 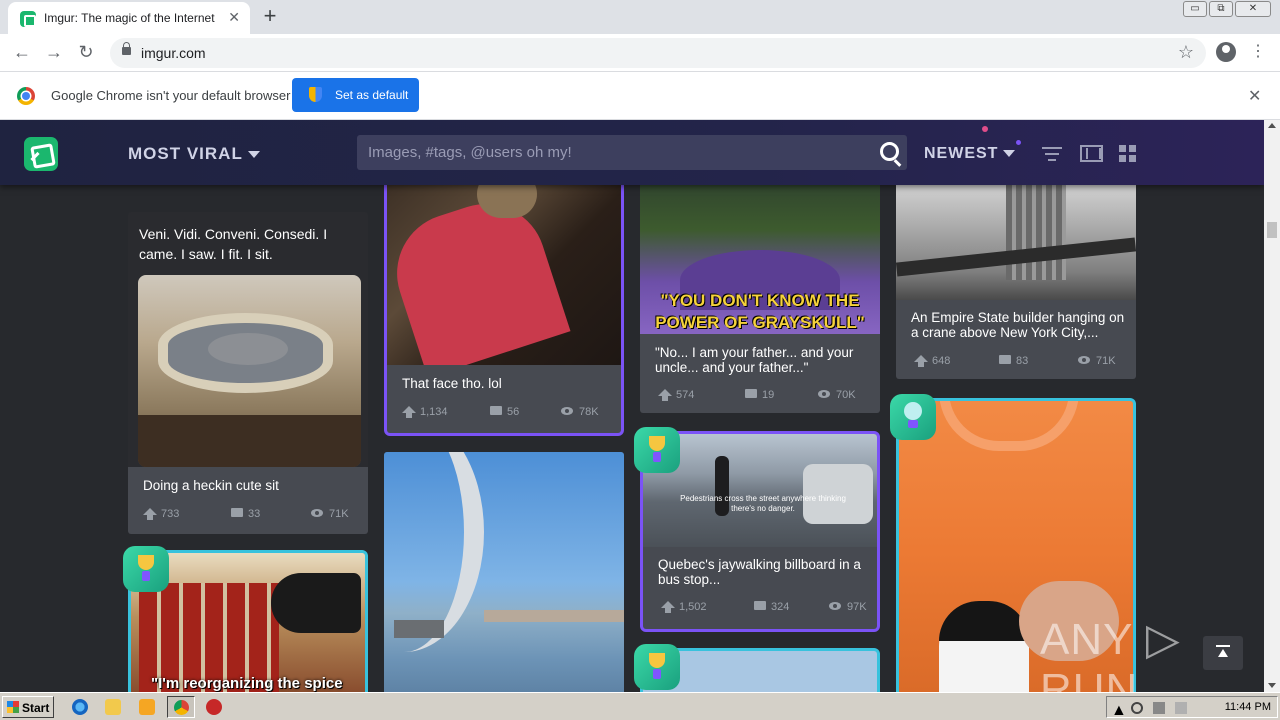 What do you see at coordinates (1159, 708) in the screenshot?
I see `network-icon` at bounding box center [1159, 708].